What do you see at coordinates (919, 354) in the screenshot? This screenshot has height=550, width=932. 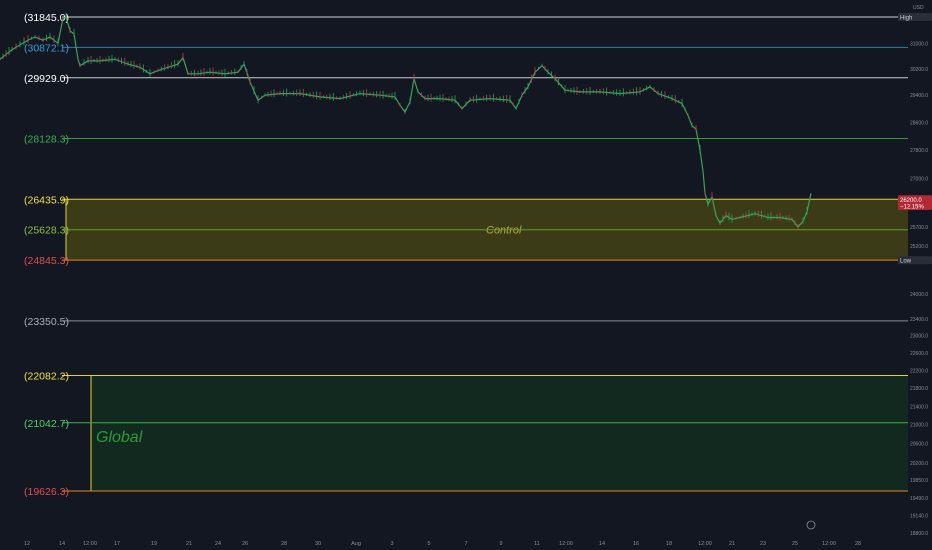 I see `y-tick-label: 22600.0` at bounding box center [919, 354].